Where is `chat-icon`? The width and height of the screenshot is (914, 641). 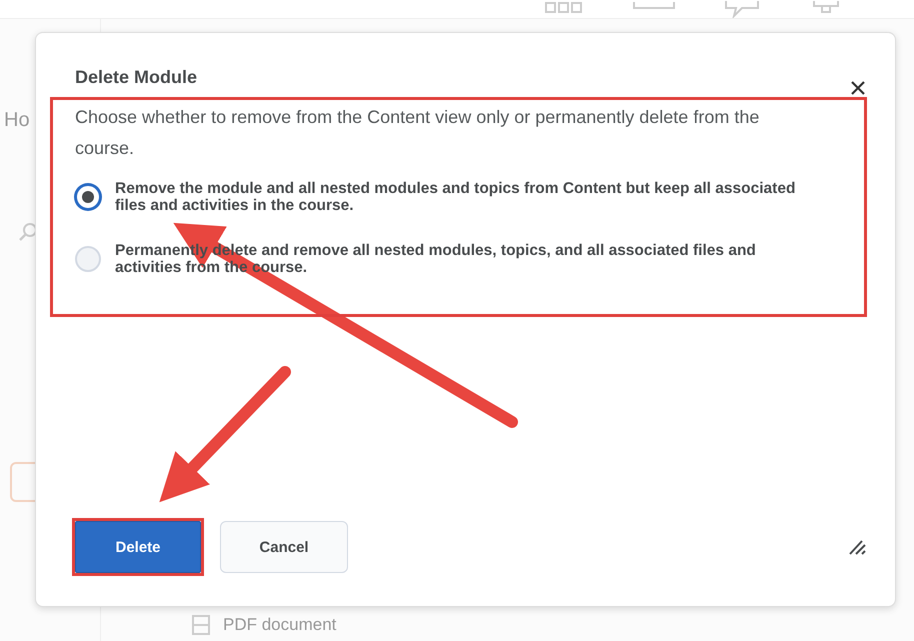
chat-icon is located at coordinates (742, 9).